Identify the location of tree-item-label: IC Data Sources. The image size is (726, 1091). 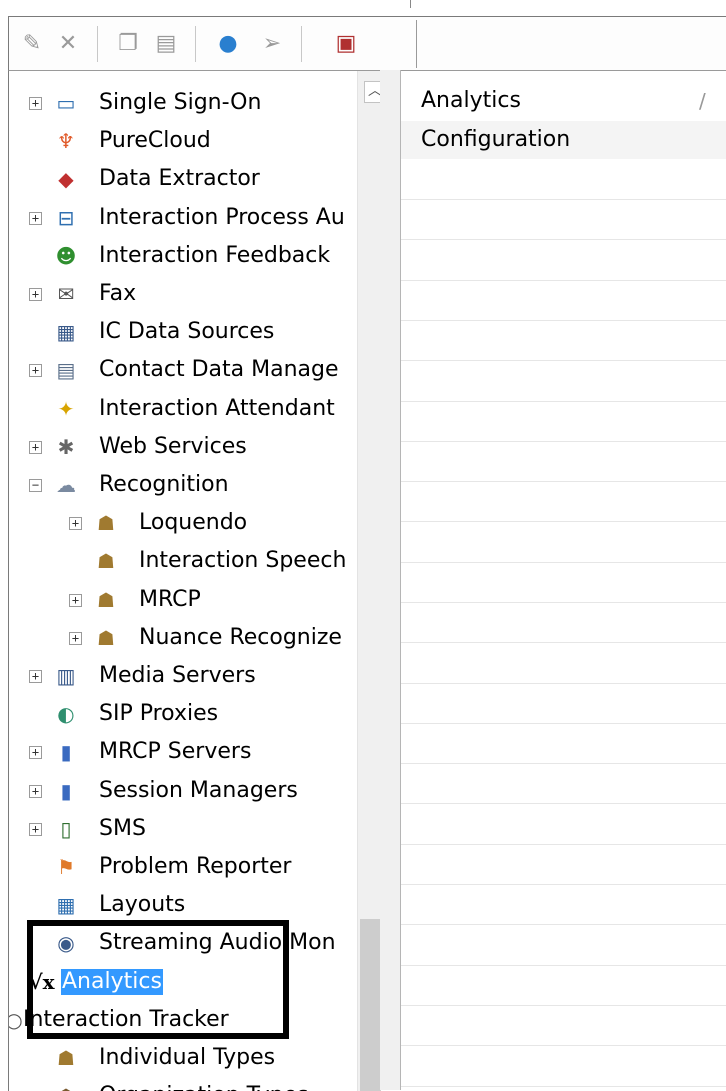
(187, 331).